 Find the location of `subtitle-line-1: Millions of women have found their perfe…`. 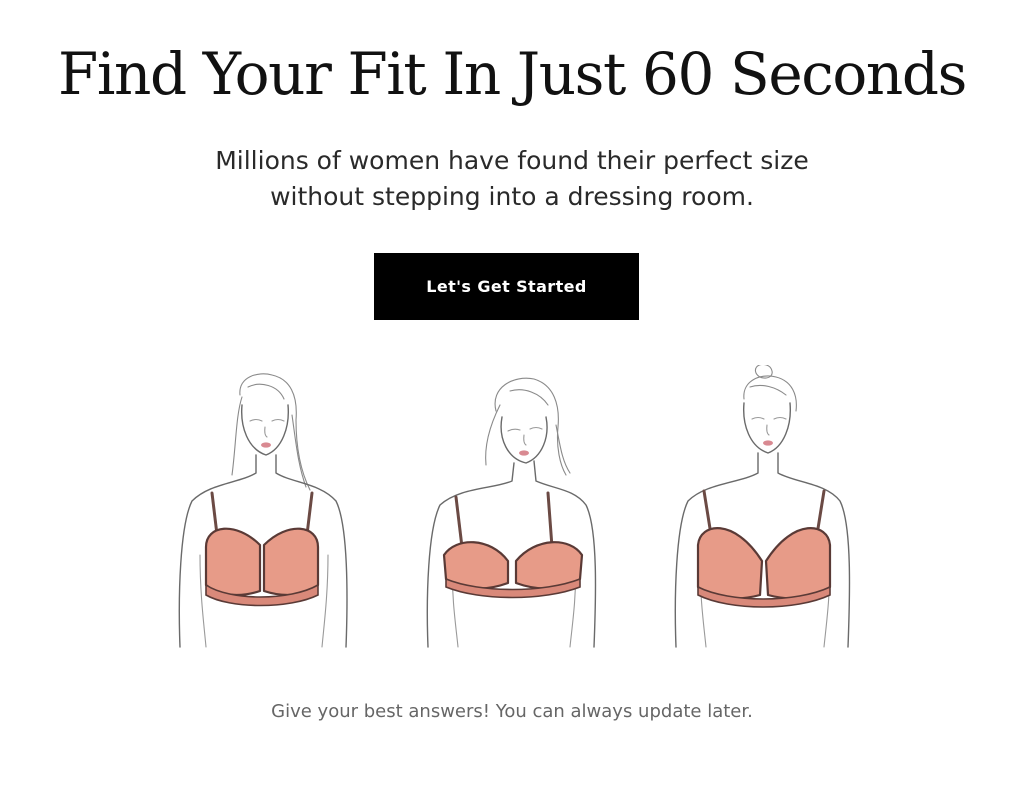

subtitle-line-1: Millions of women have found their perfe… is located at coordinates (512, 160).